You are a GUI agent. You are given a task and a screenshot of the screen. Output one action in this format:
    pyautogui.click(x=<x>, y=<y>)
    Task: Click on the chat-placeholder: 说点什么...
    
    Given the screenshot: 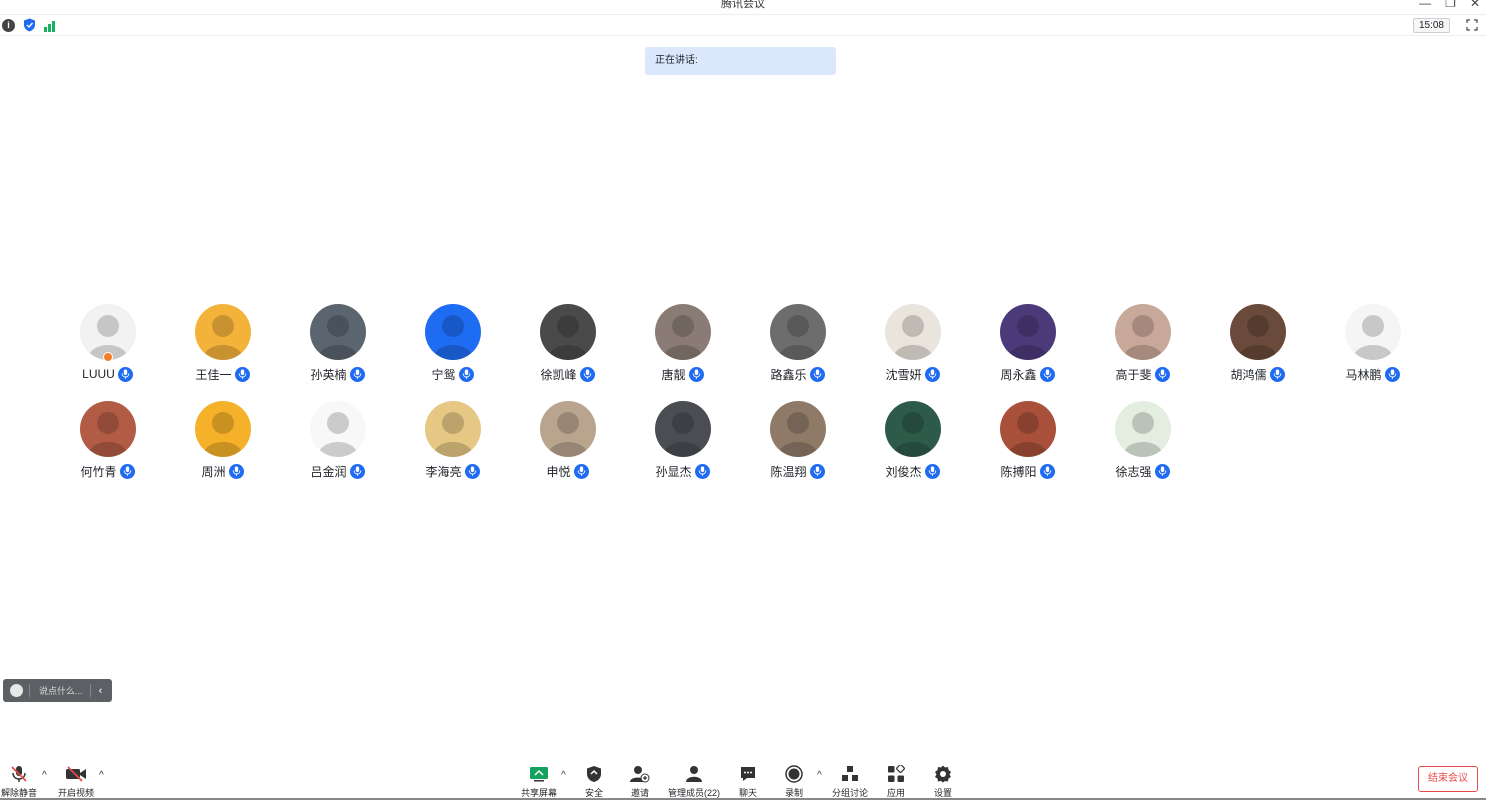 What is the action you would take?
    pyautogui.click(x=61, y=690)
    